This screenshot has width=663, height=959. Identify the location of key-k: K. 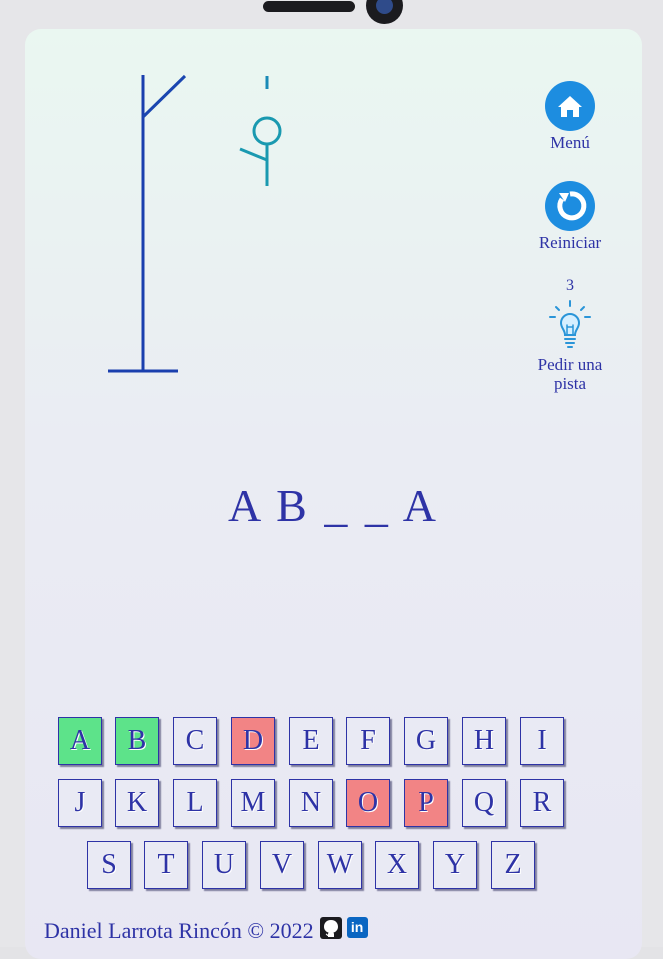
(137, 803).